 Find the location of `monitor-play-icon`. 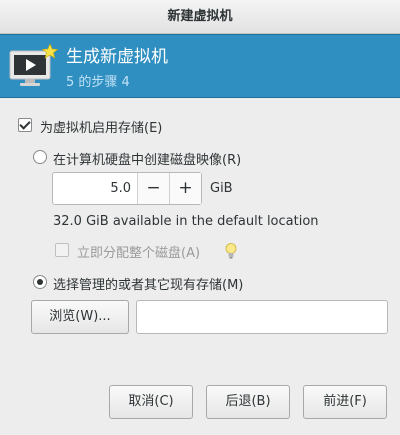

monitor-play-icon is located at coordinates (33, 65).